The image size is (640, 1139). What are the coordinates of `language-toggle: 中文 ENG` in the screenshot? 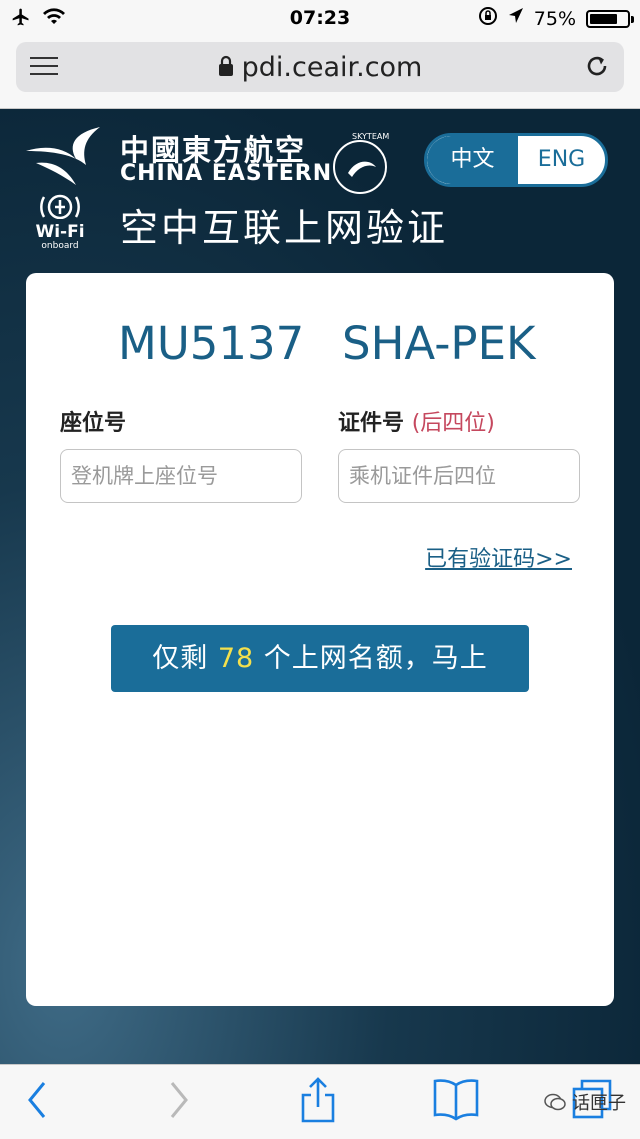 It's located at (516, 160).